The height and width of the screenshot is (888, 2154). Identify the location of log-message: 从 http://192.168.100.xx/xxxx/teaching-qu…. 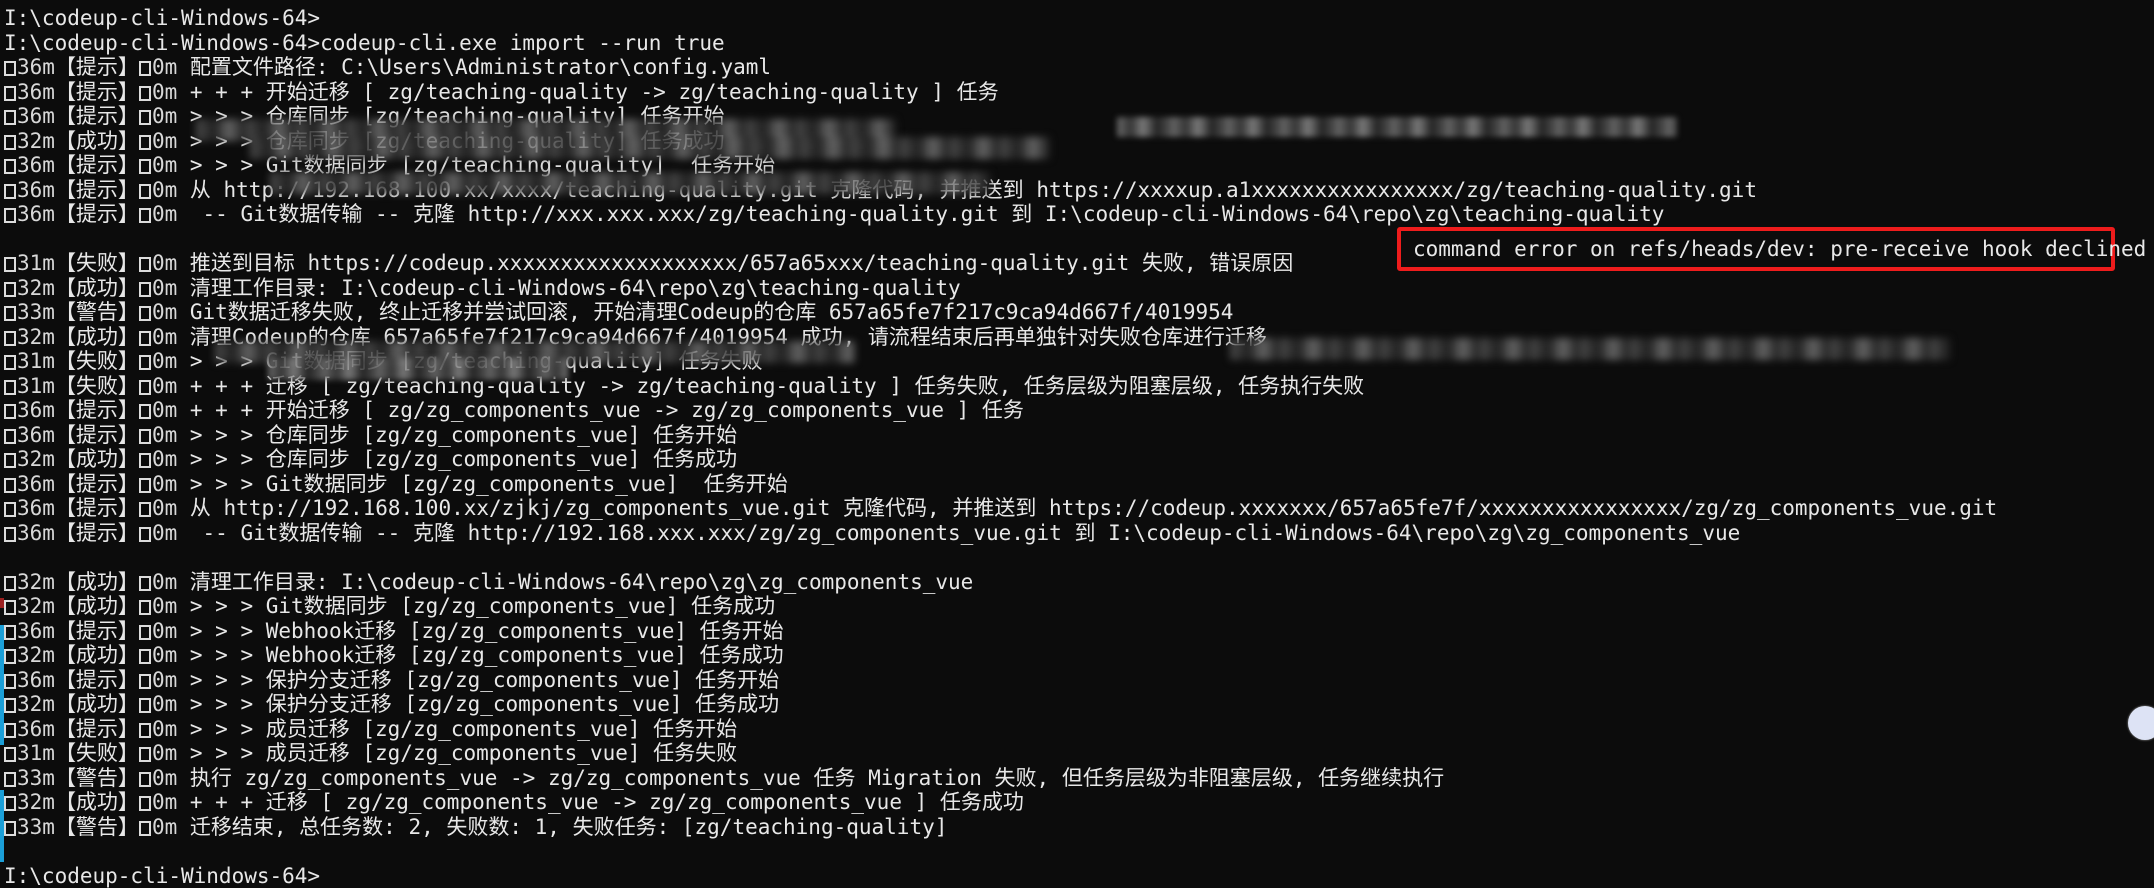
(973, 190).